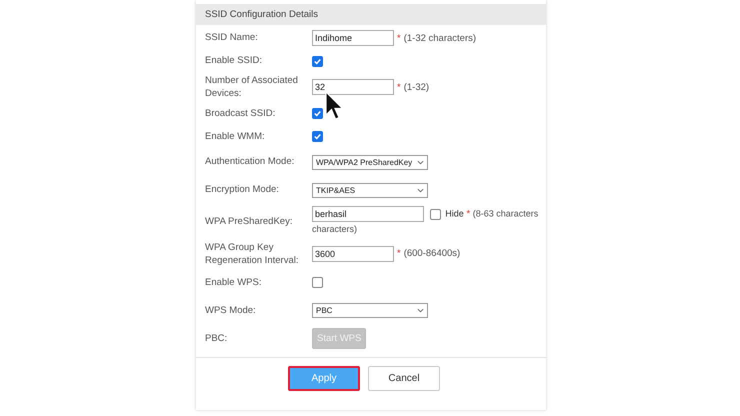  Describe the element at coordinates (249, 221) in the screenshot. I see `field-label: WPA PreSharedKey:` at that location.